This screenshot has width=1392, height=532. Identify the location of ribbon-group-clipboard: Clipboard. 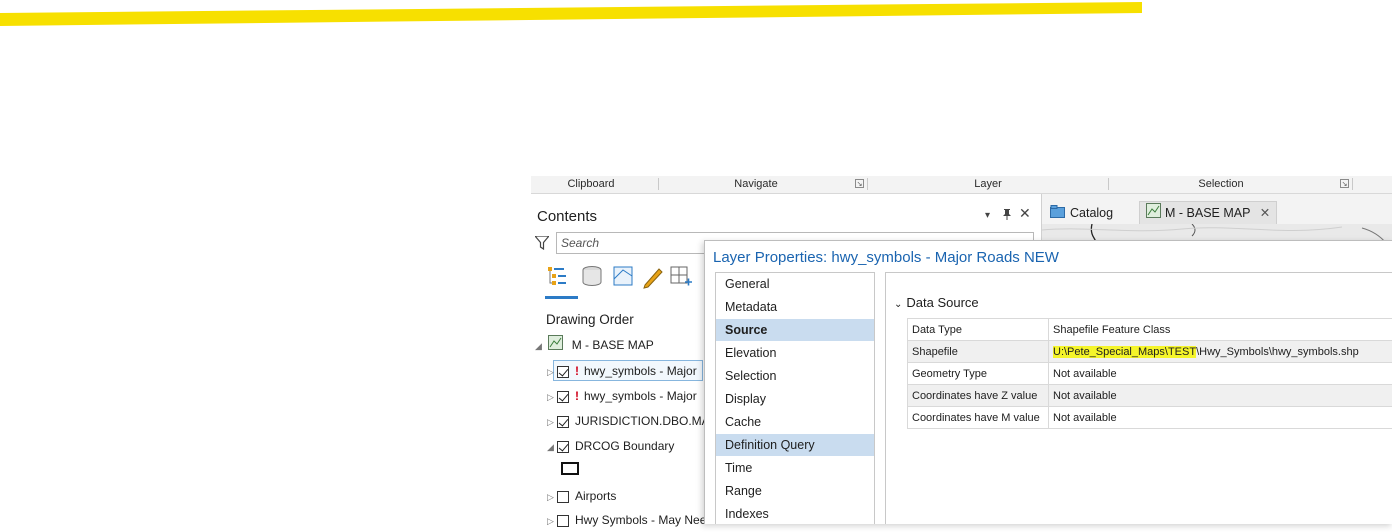
(591, 184).